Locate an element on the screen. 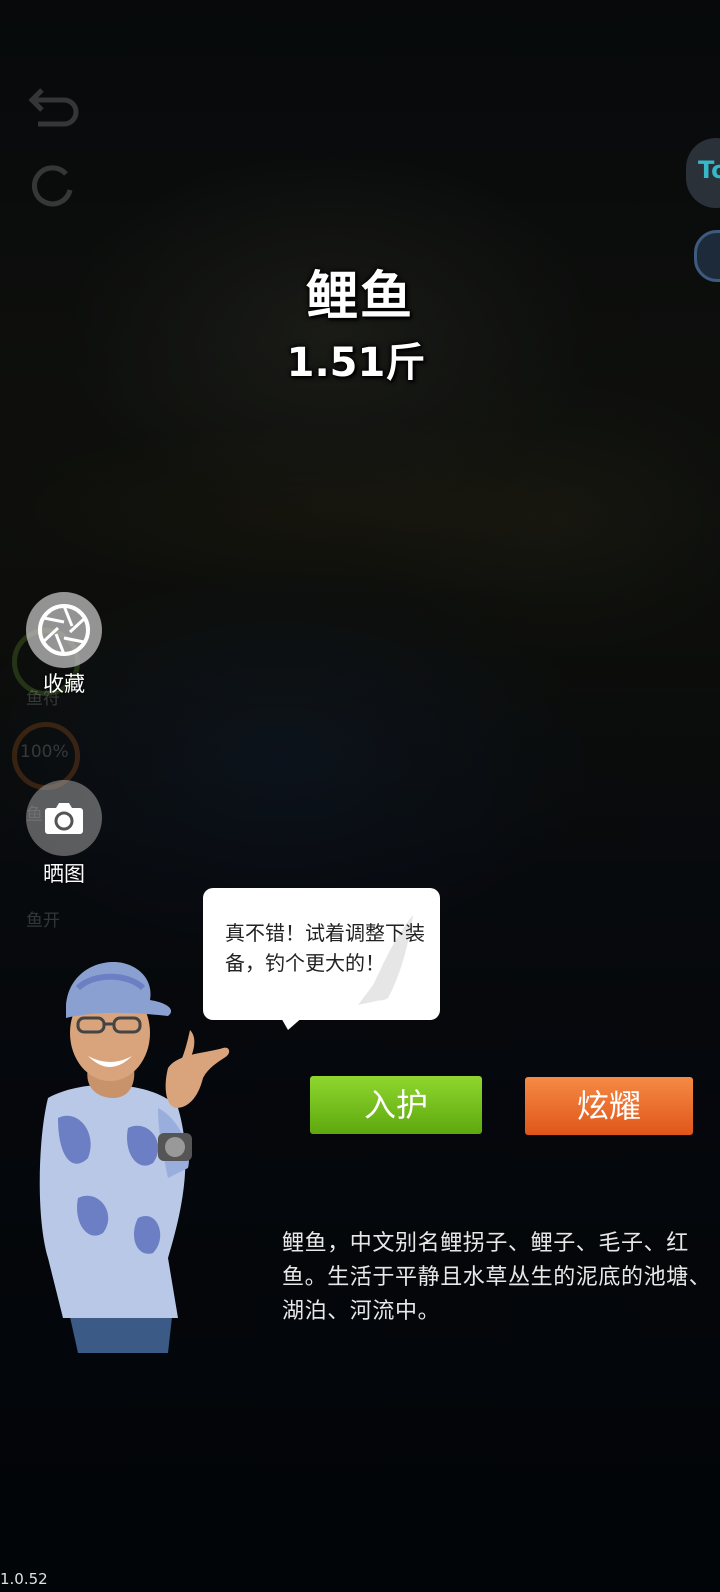  hud-label-2: 100% is located at coordinates (44, 752).